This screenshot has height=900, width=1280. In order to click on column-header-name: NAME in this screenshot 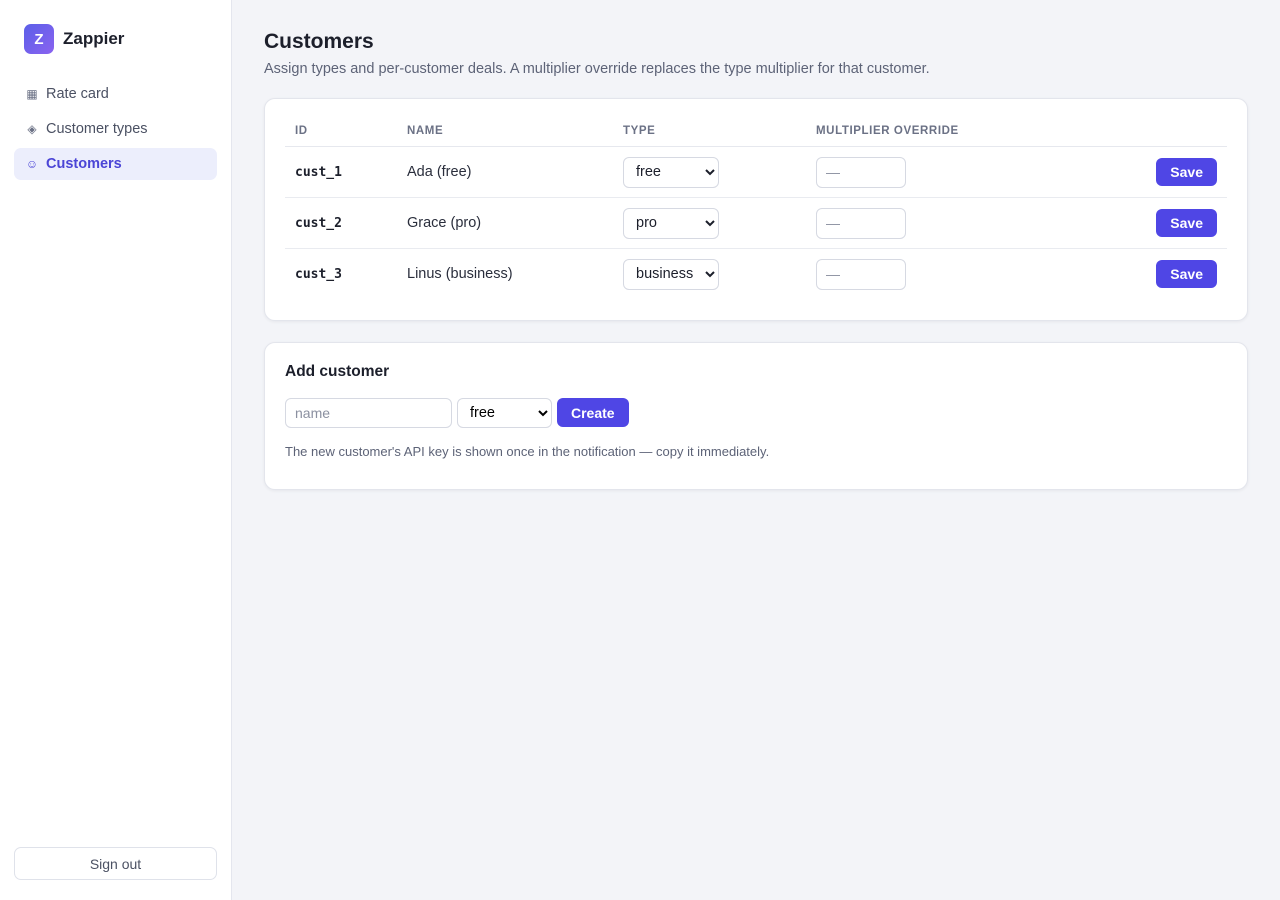, I will do `click(505, 133)`.